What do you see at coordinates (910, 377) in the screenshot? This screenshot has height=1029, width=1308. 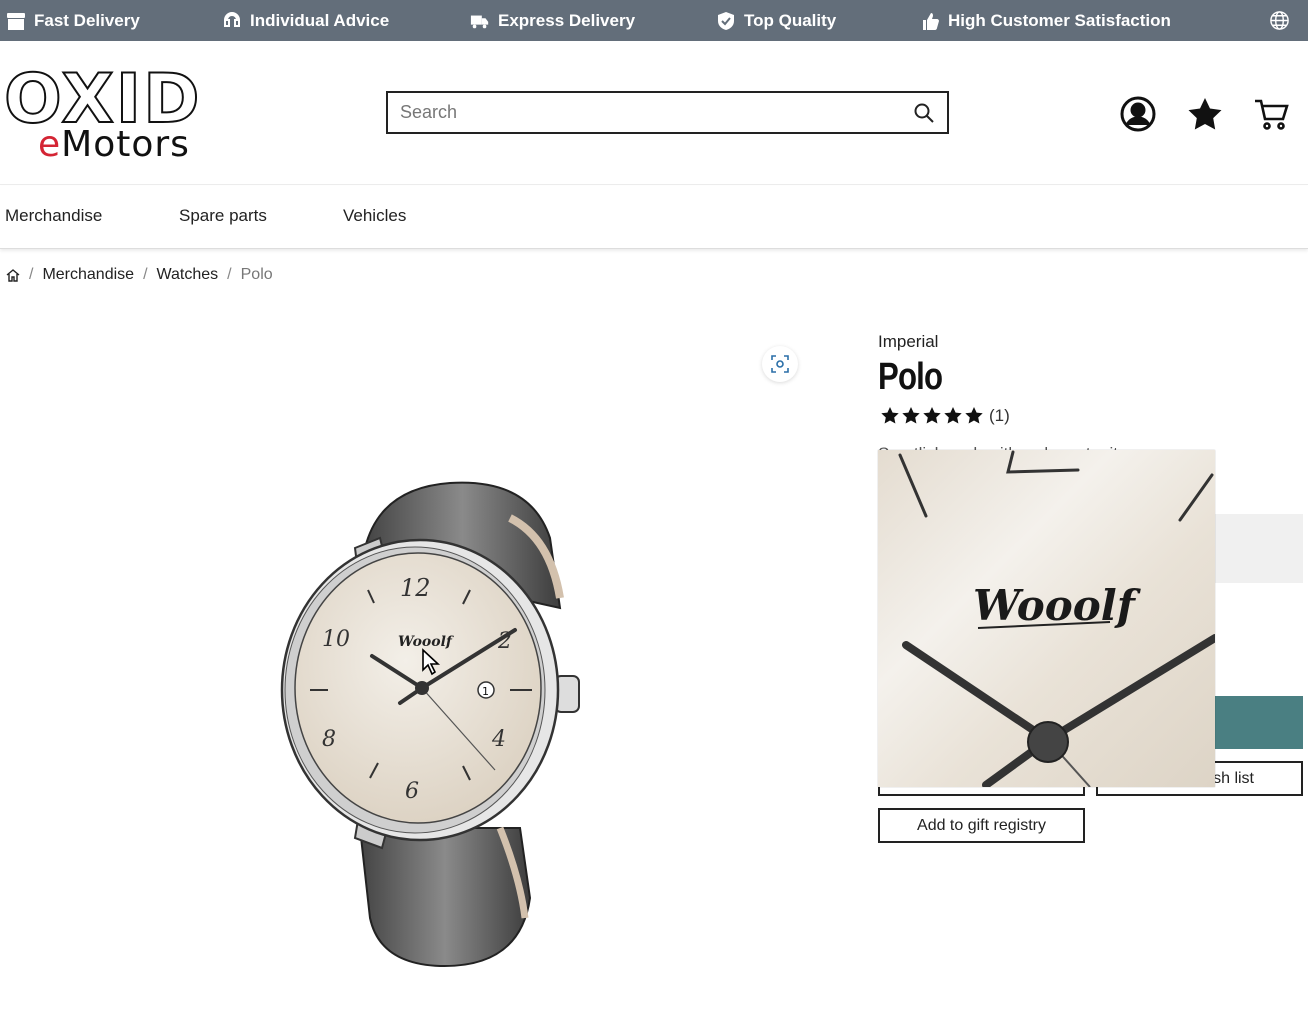 I see `product-title: Polo` at bounding box center [910, 377].